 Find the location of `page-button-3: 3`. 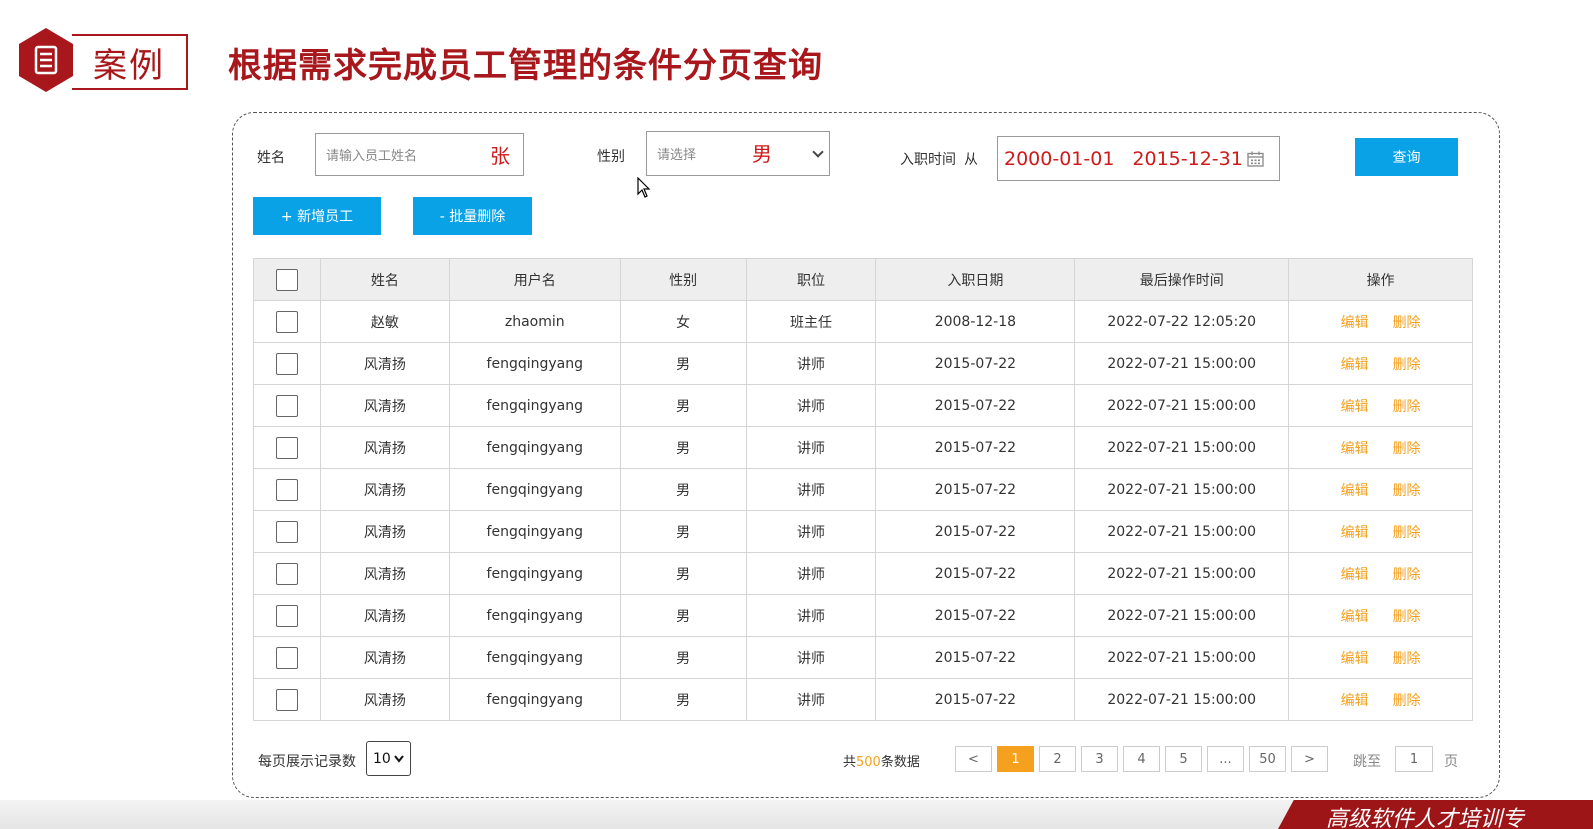

page-button-3: 3 is located at coordinates (1099, 759).